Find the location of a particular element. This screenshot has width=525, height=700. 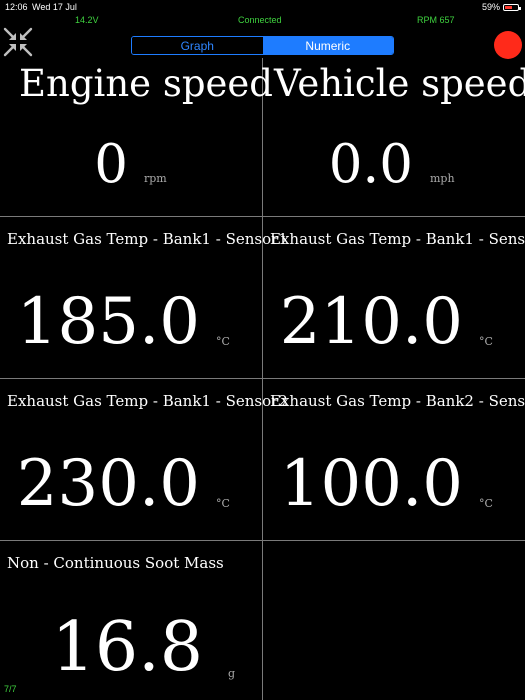

gauge-title: Exhaust Gas Temp - Bank1 - Sensor2 is located at coordinates (147, 401).